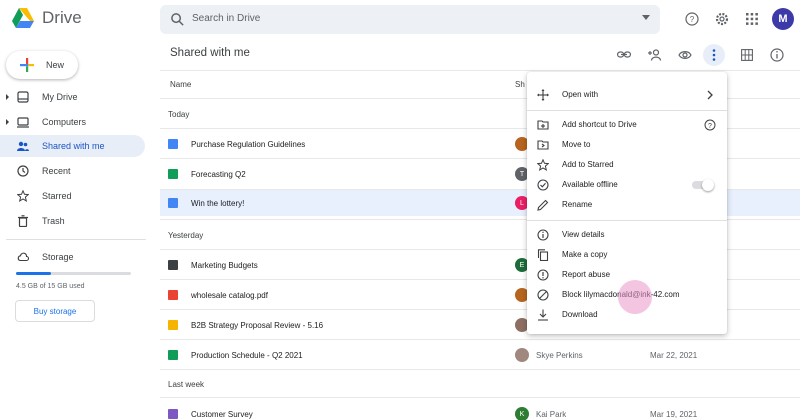 The height and width of the screenshot is (420, 800). What do you see at coordinates (57, 196) in the screenshot?
I see `sidebar-item-label: Starred` at bounding box center [57, 196].